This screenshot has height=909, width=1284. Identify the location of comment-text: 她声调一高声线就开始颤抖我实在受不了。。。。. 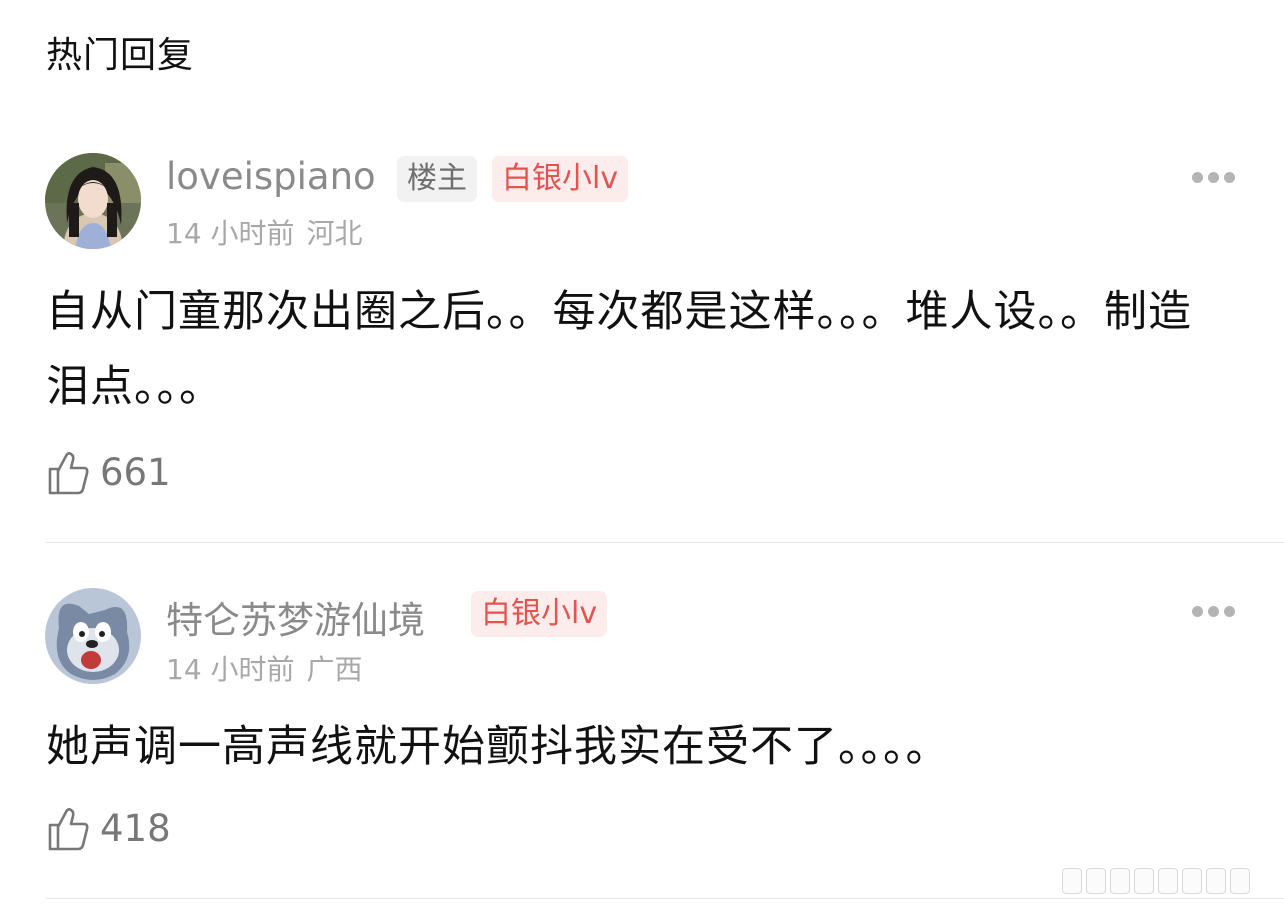
(498, 747).